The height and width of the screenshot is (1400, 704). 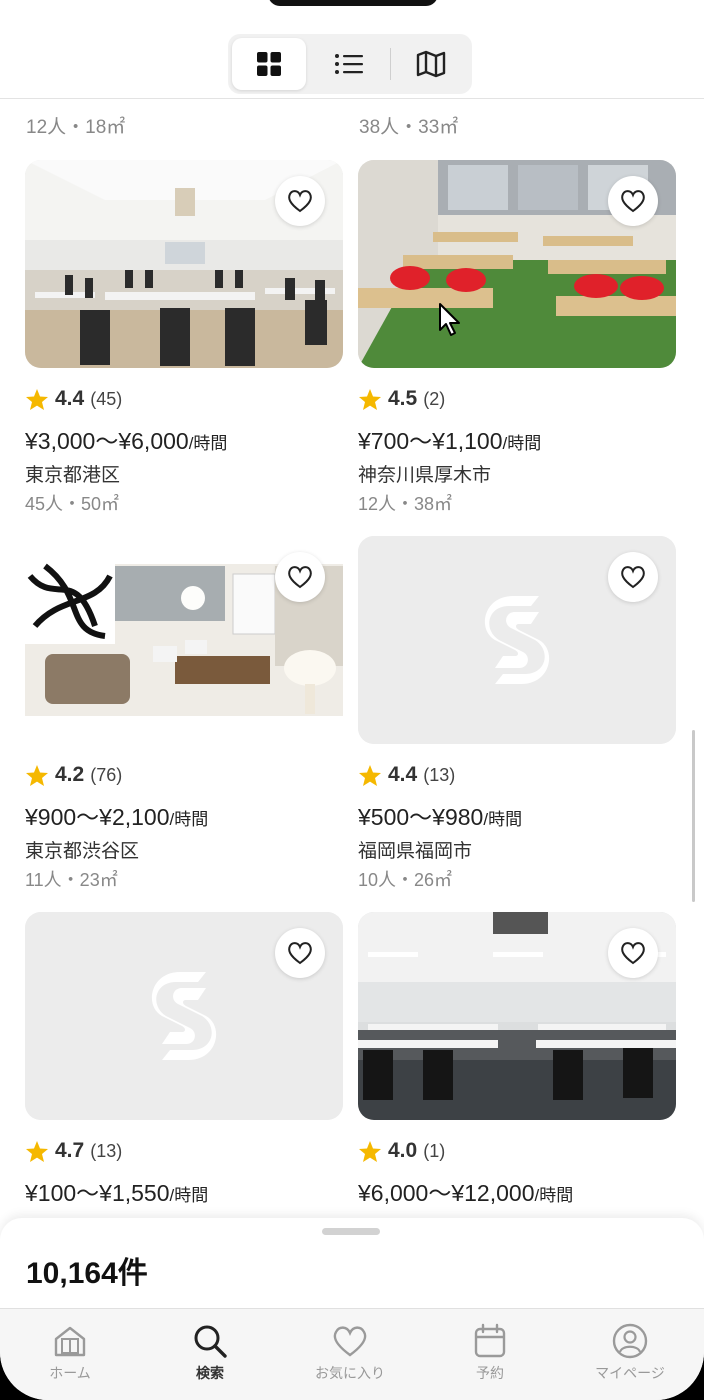 I want to click on tab-search: 検索, so click(x=210, y=1354).